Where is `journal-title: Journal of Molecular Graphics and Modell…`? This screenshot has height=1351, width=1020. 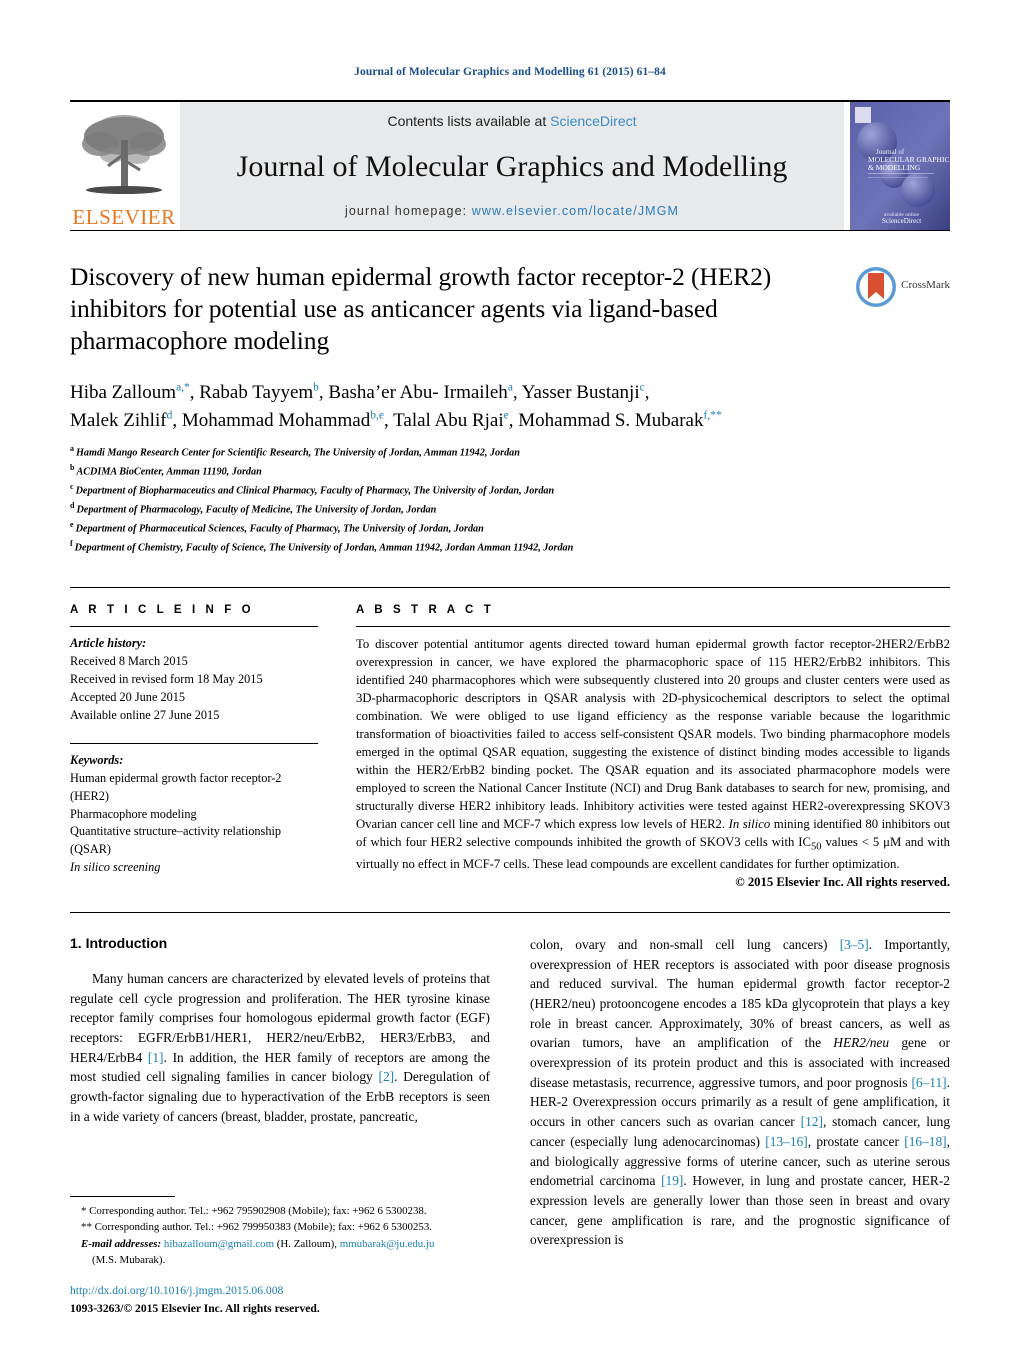 journal-title: Journal of Molecular Graphics and Modell… is located at coordinates (512, 166).